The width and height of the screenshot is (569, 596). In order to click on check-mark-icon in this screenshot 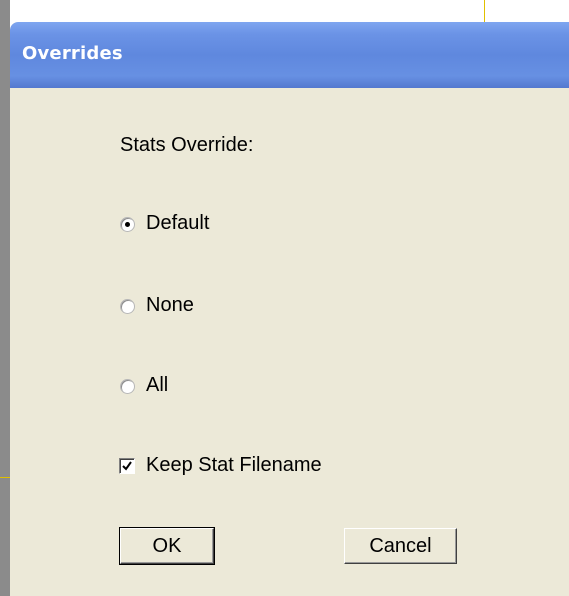, I will do `click(127, 466)`.